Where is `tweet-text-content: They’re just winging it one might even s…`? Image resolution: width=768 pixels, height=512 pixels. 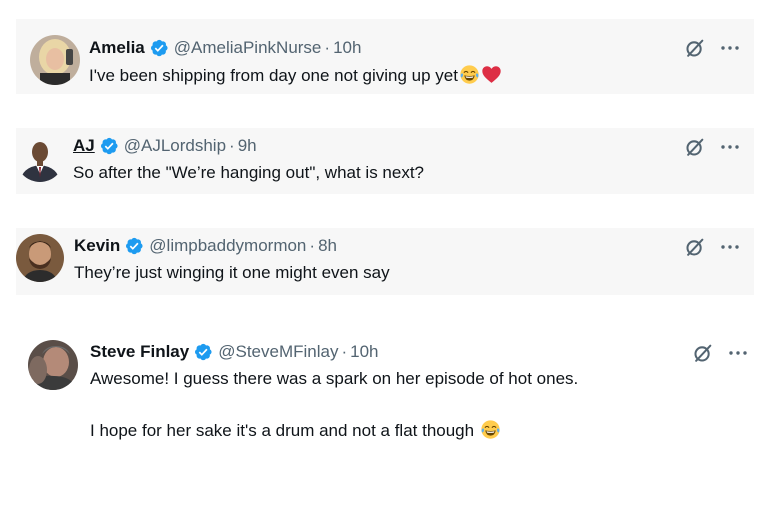 tweet-text-content: They’re just winging it one might even s… is located at coordinates (232, 272).